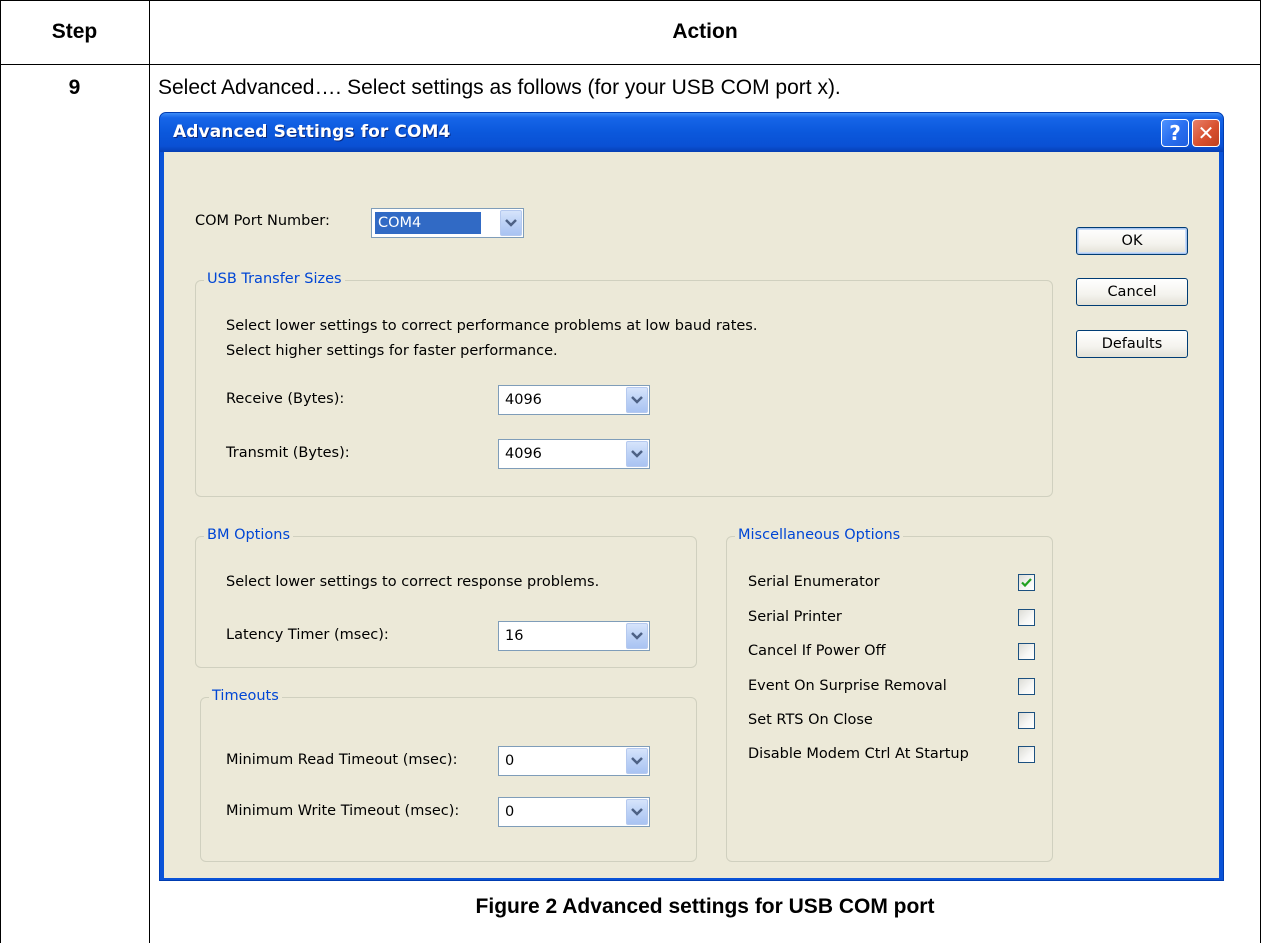 The width and height of the screenshot is (1261, 943). Describe the element at coordinates (795, 617) in the screenshot. I see `misc-item-label: Serial Printer` at that location.